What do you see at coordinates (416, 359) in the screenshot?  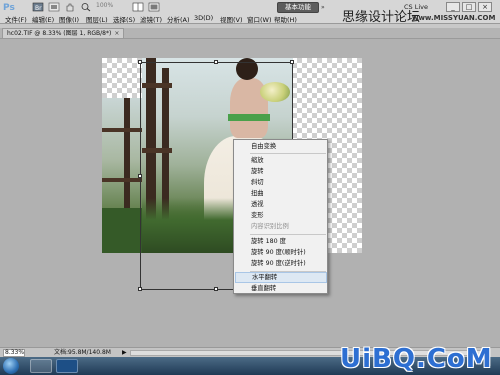 I see `brand-watermark: UiBQ.CoM` at bounding box center [416, 359].